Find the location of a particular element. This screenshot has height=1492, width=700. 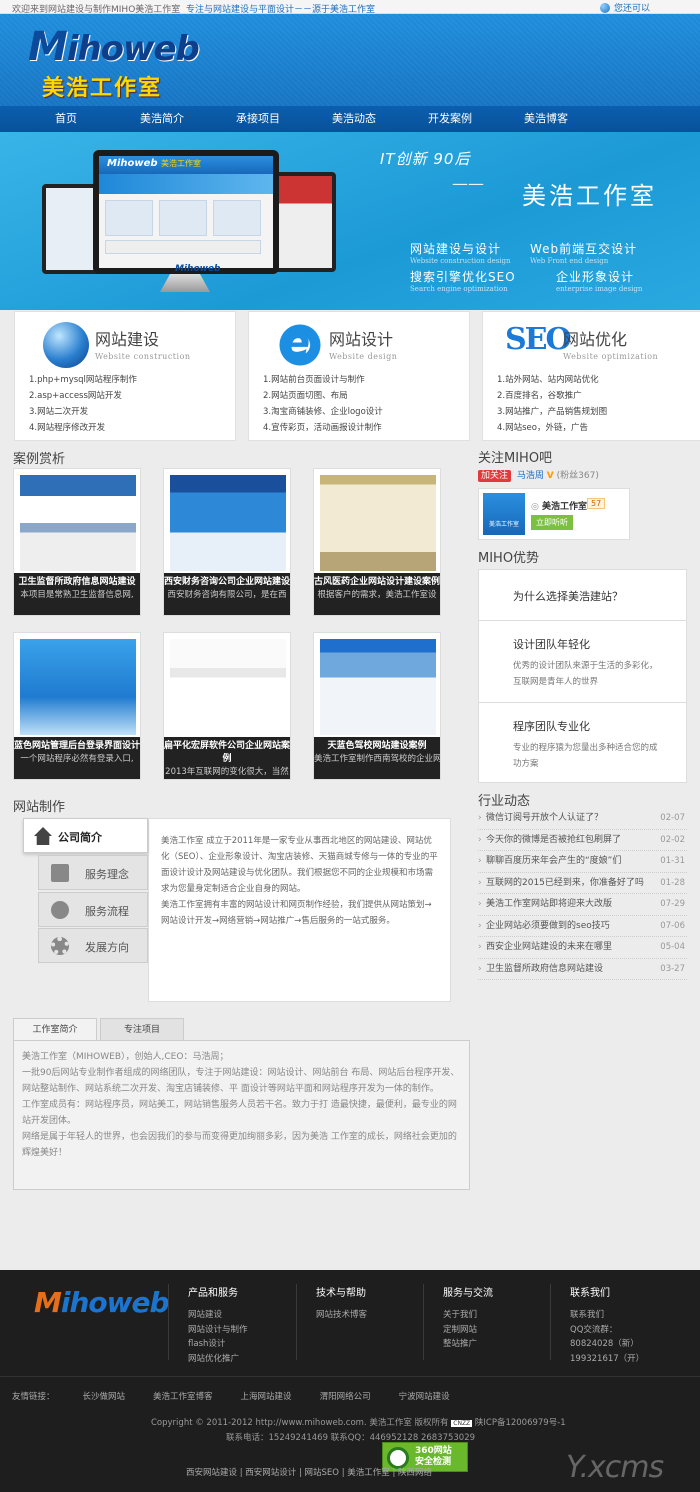

news-item: 西安企业网站建设的未来在哪里05-04 is located at coordinates (582, 948).